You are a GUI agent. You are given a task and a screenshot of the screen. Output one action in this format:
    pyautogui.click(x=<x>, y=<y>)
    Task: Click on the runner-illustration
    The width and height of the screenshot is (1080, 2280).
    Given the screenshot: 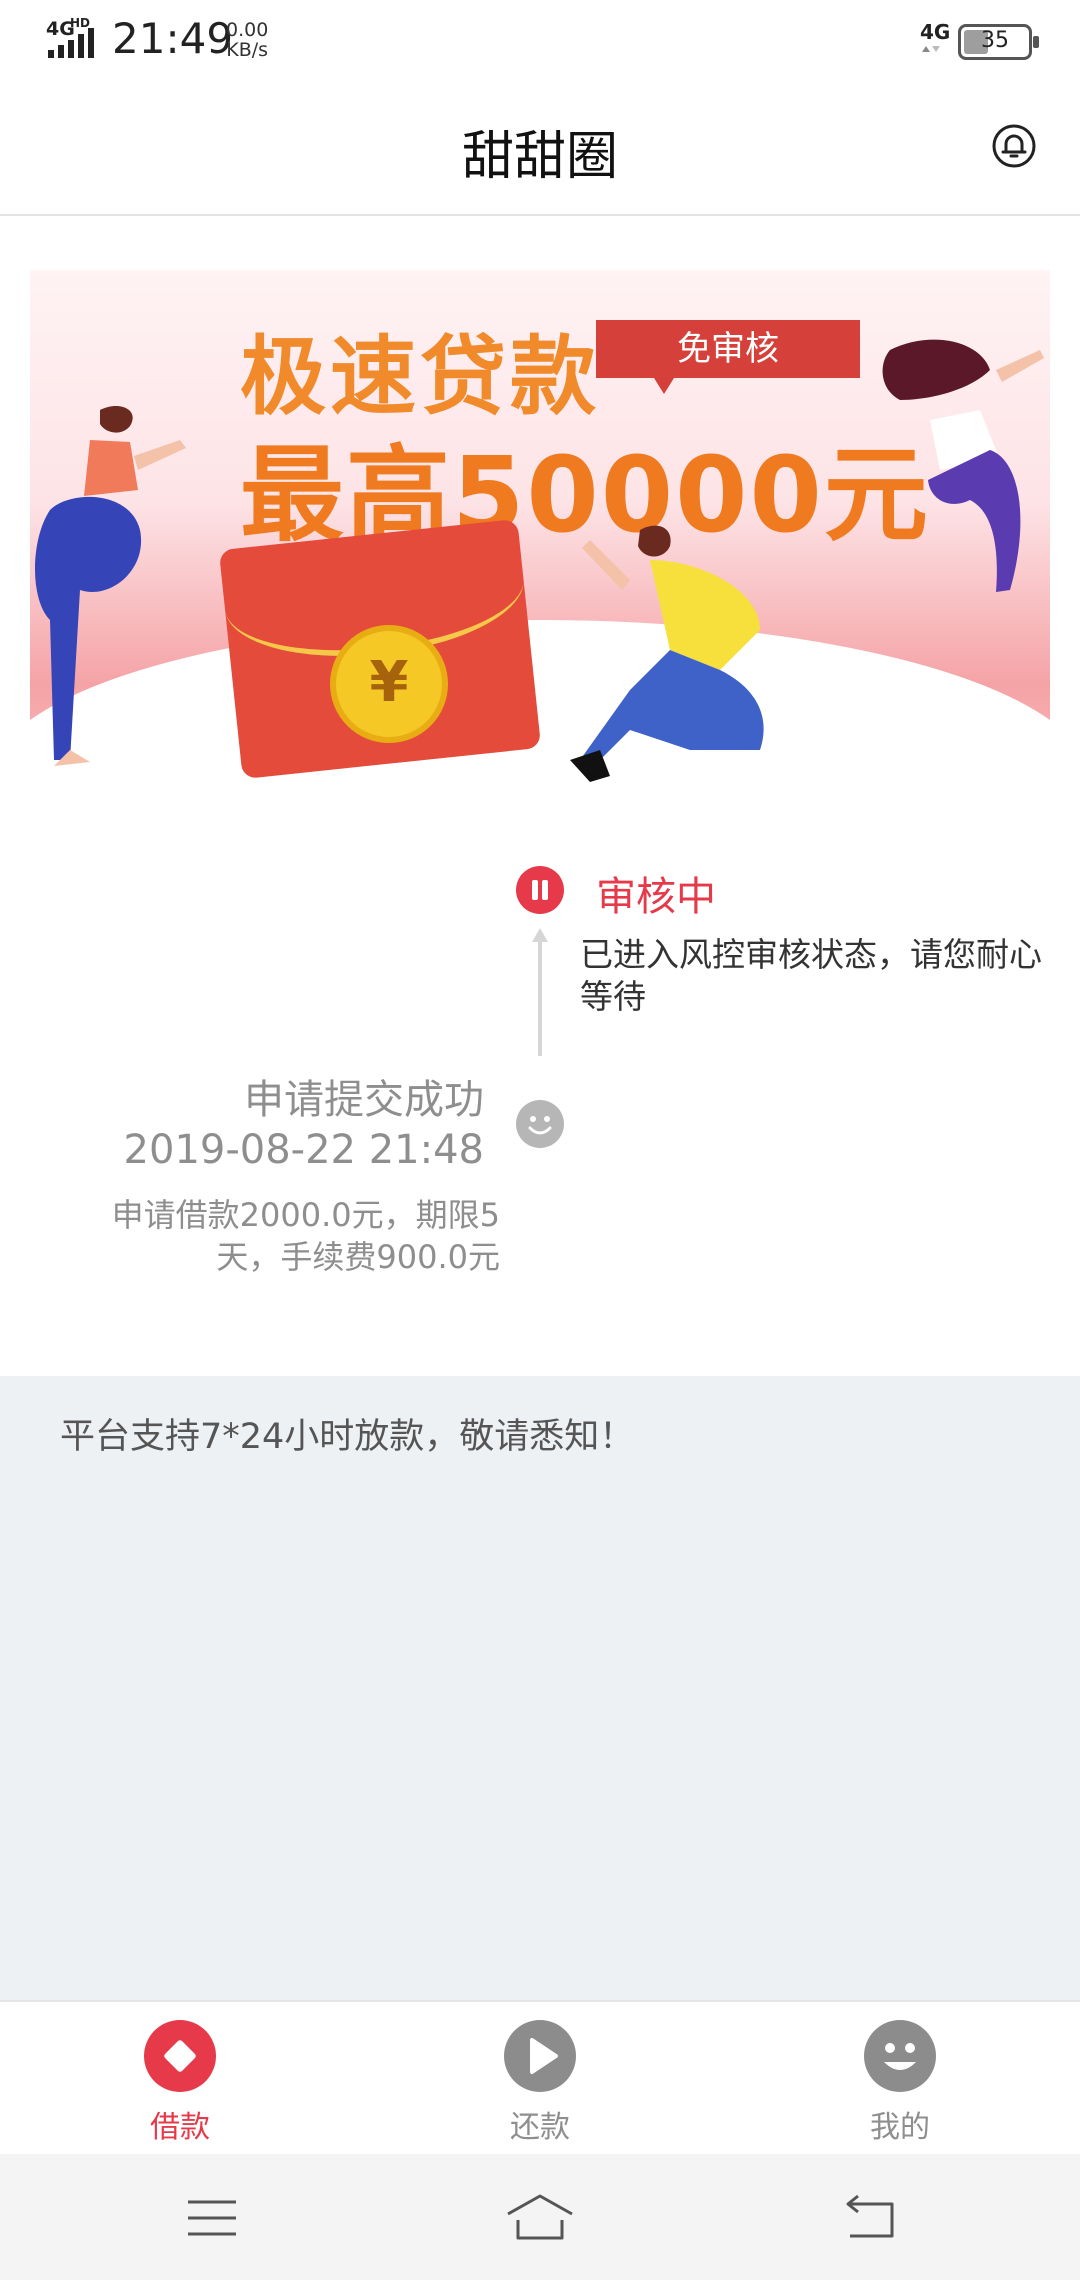 What is the action you would take?
    pyautogui.click(x=667, y=653)
    